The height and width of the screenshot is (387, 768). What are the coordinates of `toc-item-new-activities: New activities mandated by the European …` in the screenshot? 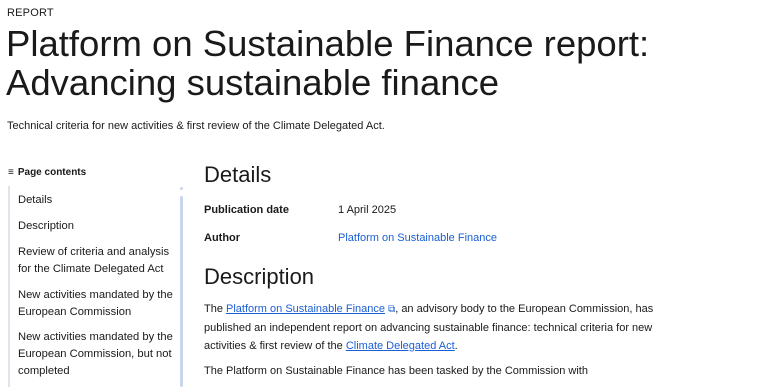 It's located at (97, 304).